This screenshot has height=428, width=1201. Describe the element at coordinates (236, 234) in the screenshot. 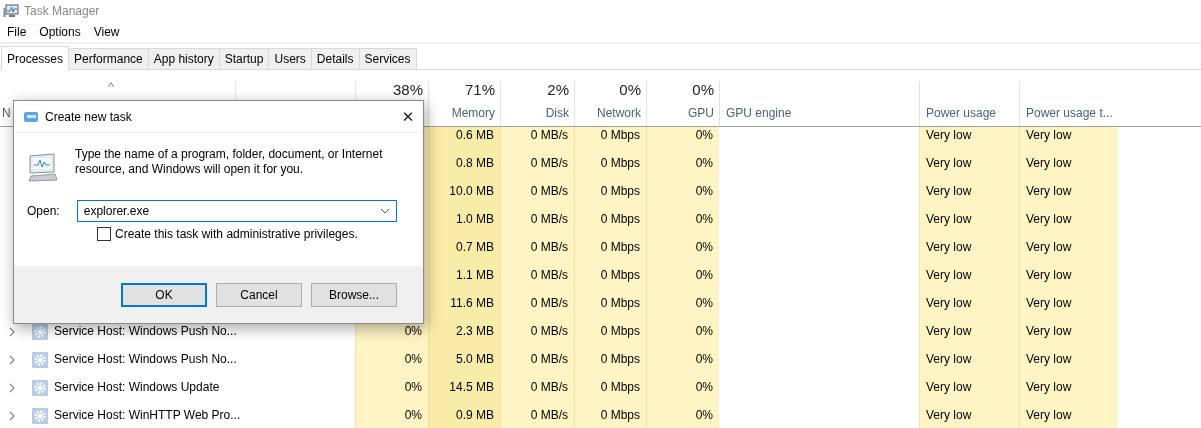

I see `checkbox-label: Create this task with administrative privileges.` at that location.